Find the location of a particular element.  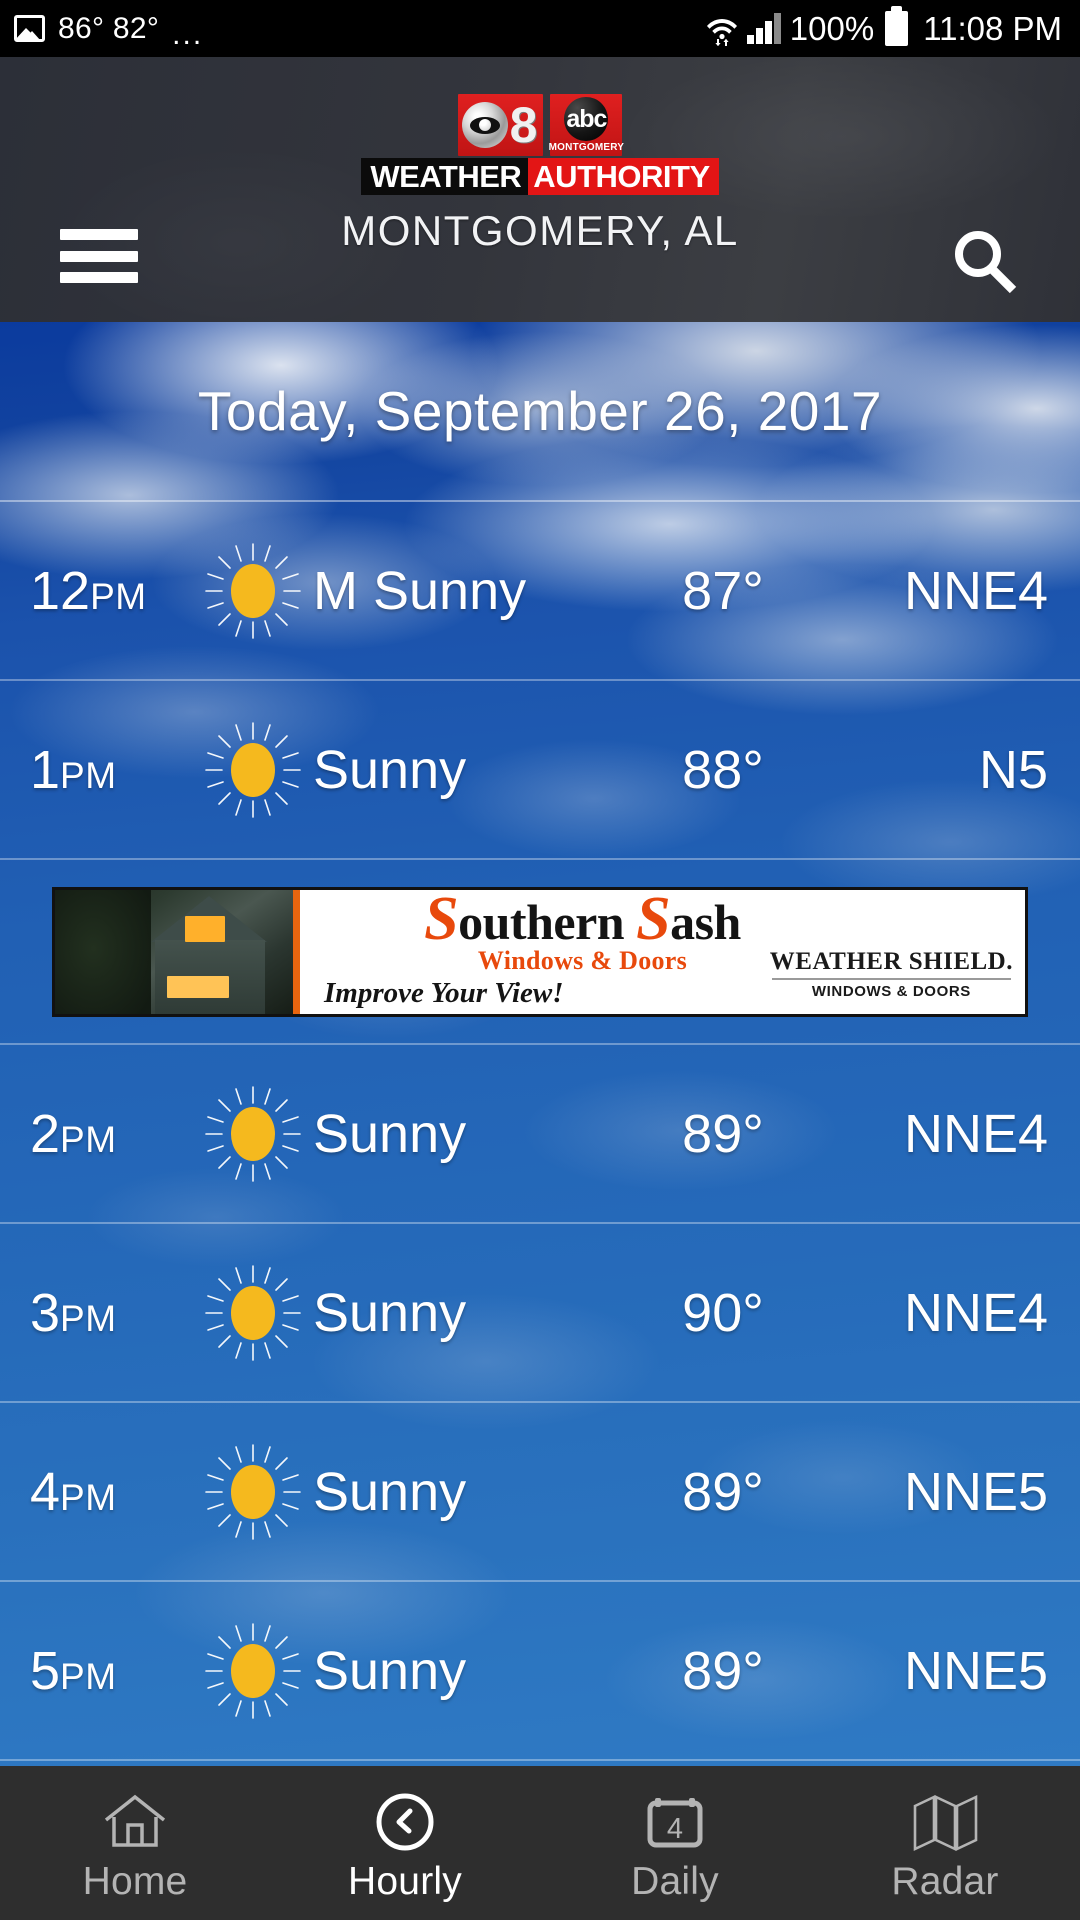

date-header: Today, September 26, 2017 is located at coordinates (540, 412).